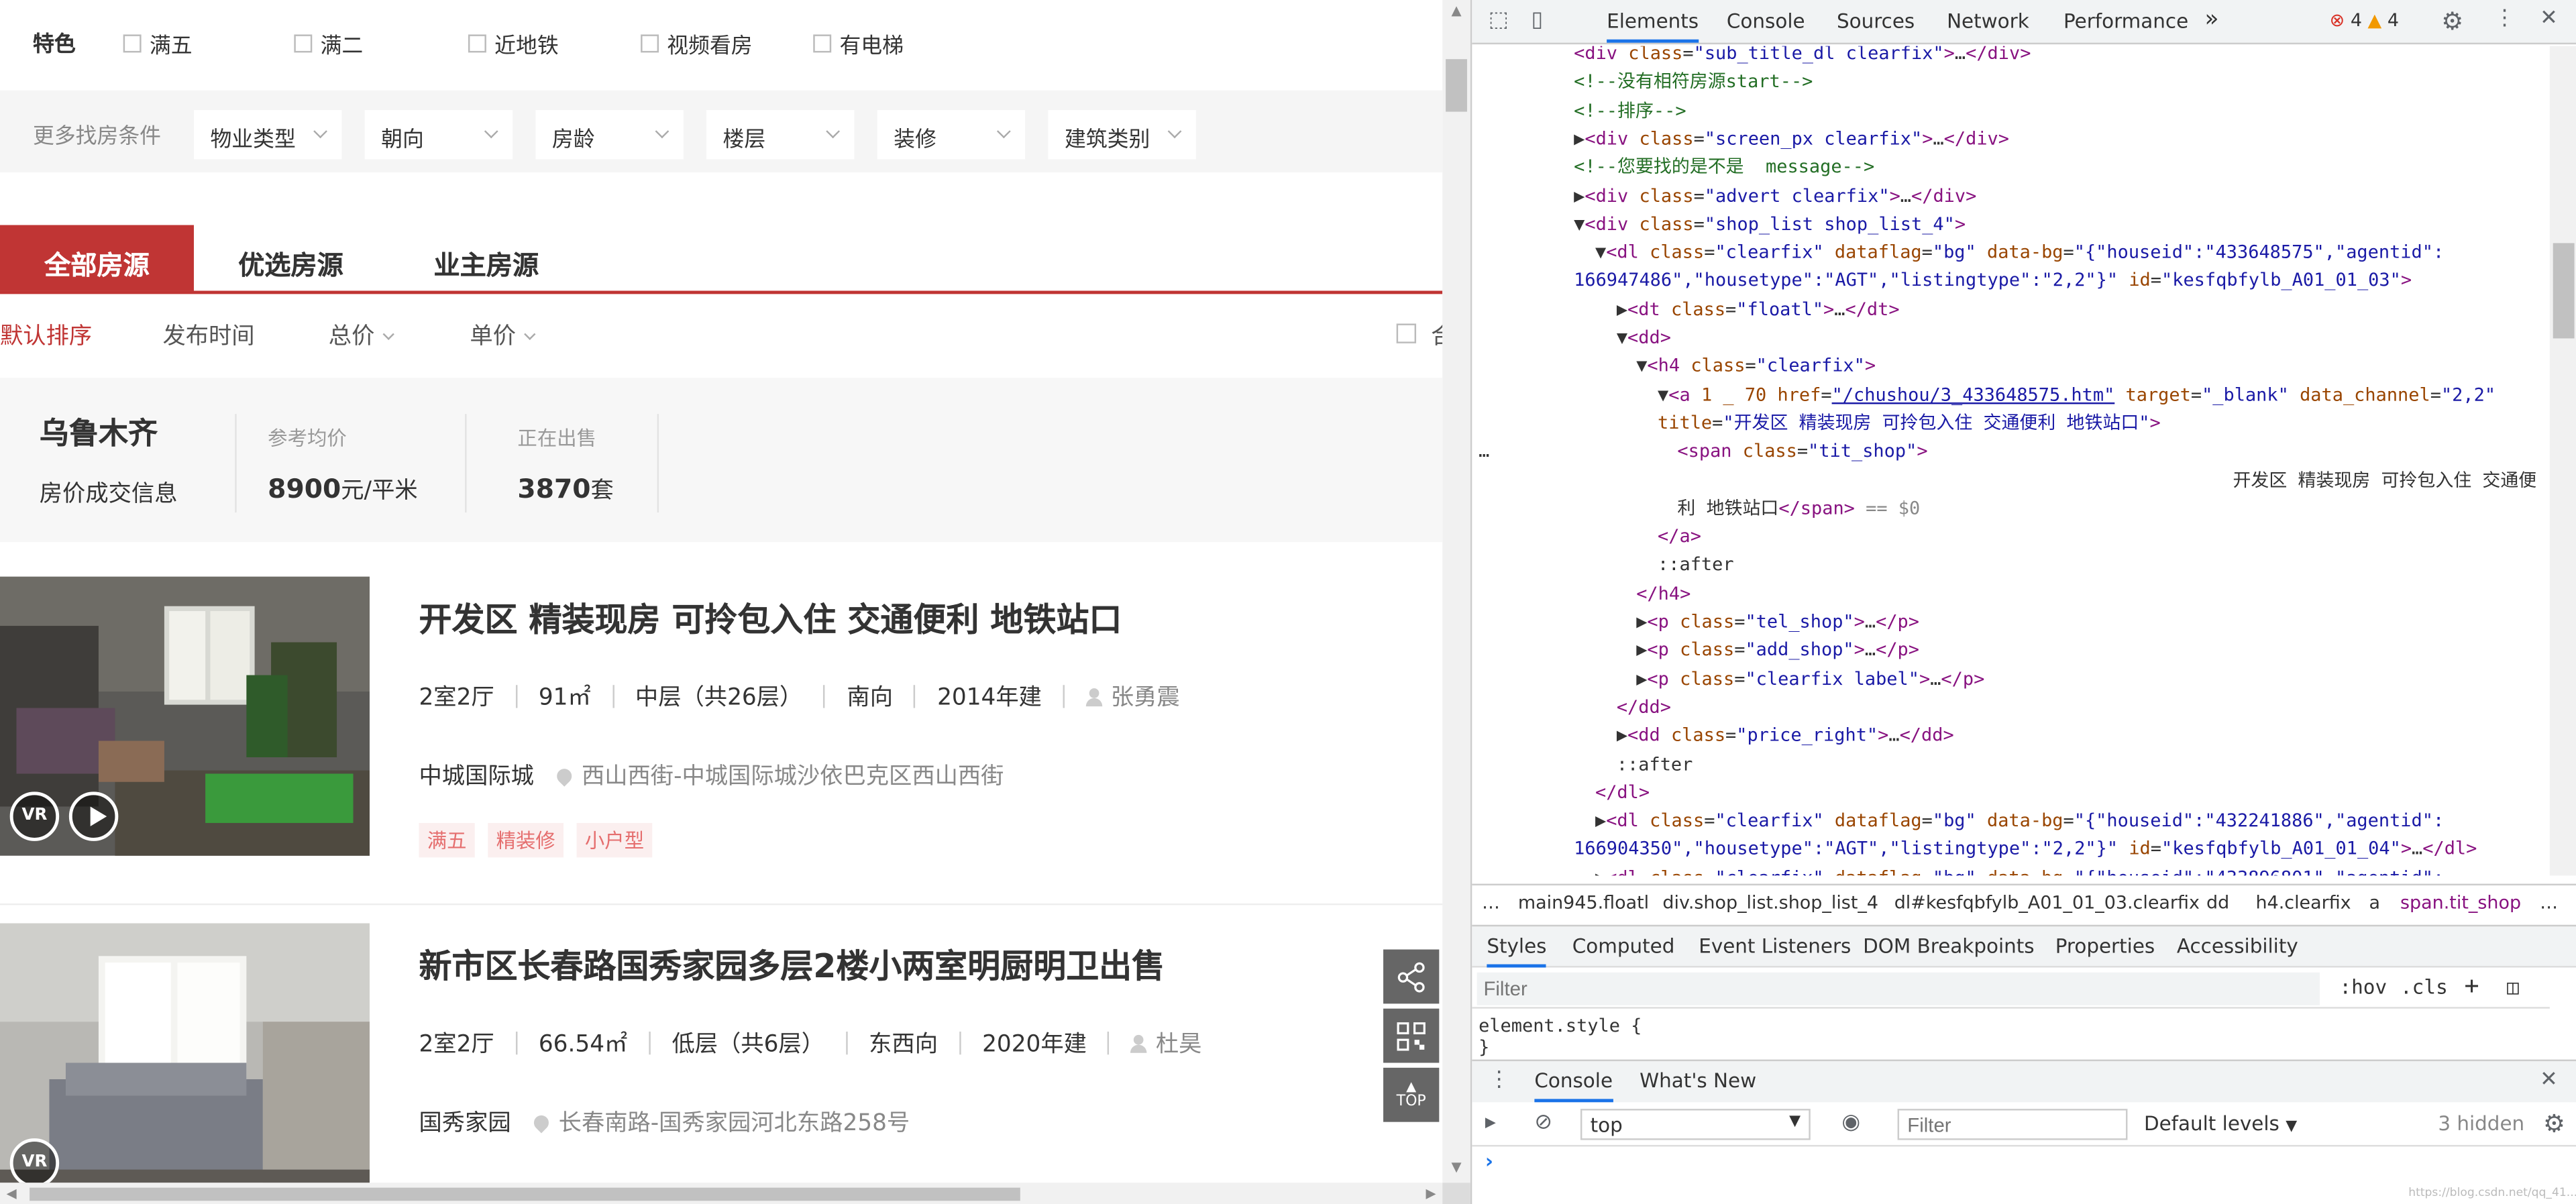 The height and width of the screenshot is (1204, 2576). I want to click on more-tabs-icon: », so click(2212, 20).